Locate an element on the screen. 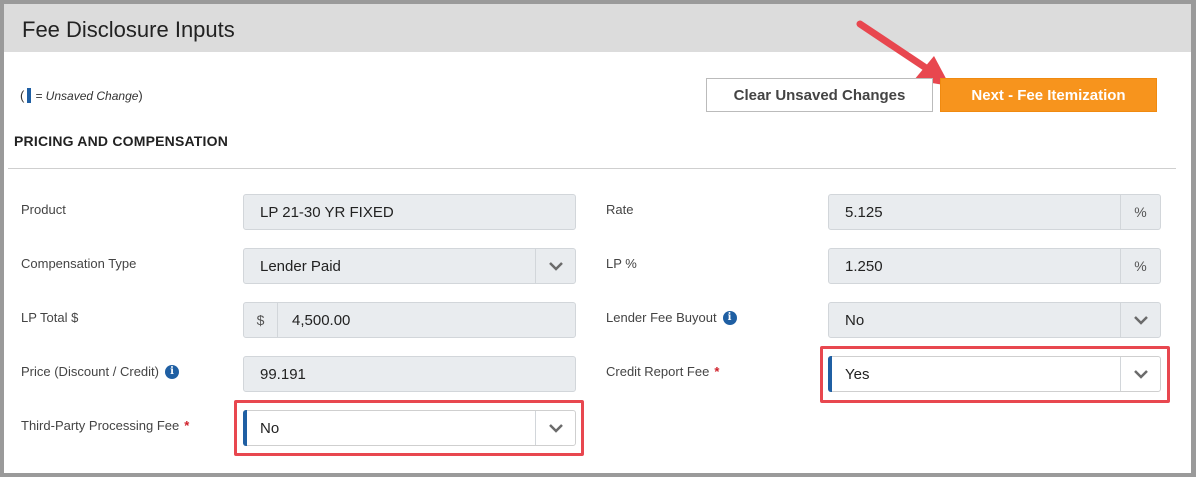  price-label: Price (Discount / Credit) i is located at coordinates (100, 371).